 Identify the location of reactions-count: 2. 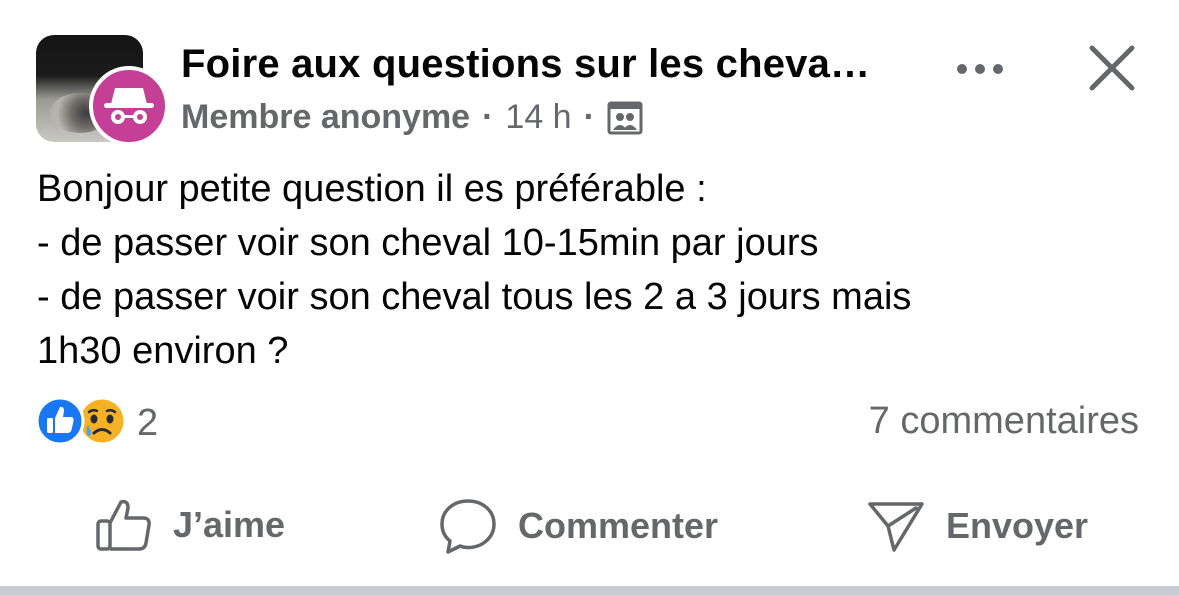
(147, 423).